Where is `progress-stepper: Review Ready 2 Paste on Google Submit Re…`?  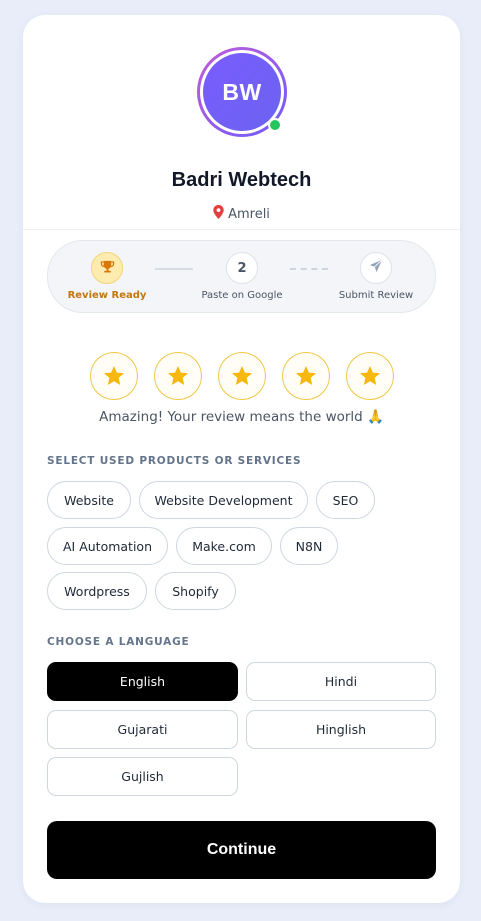 progress-stepper: Review Ready 2 Paste on Google Submit Re… is located at coordinates (241, 276).